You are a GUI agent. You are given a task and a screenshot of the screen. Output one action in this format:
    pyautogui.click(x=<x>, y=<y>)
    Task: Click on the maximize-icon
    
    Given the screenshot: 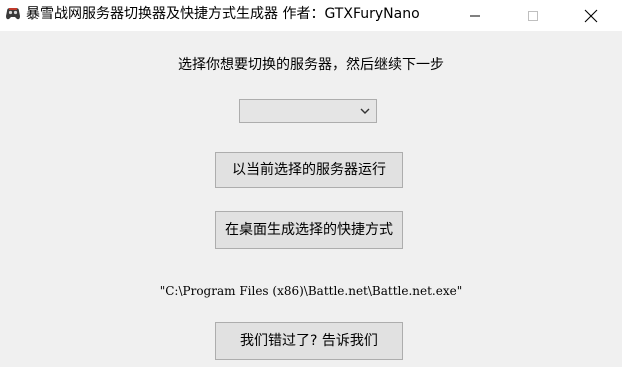 What is the action you would take?
    pyautogui.click(x=533, y=15)
    